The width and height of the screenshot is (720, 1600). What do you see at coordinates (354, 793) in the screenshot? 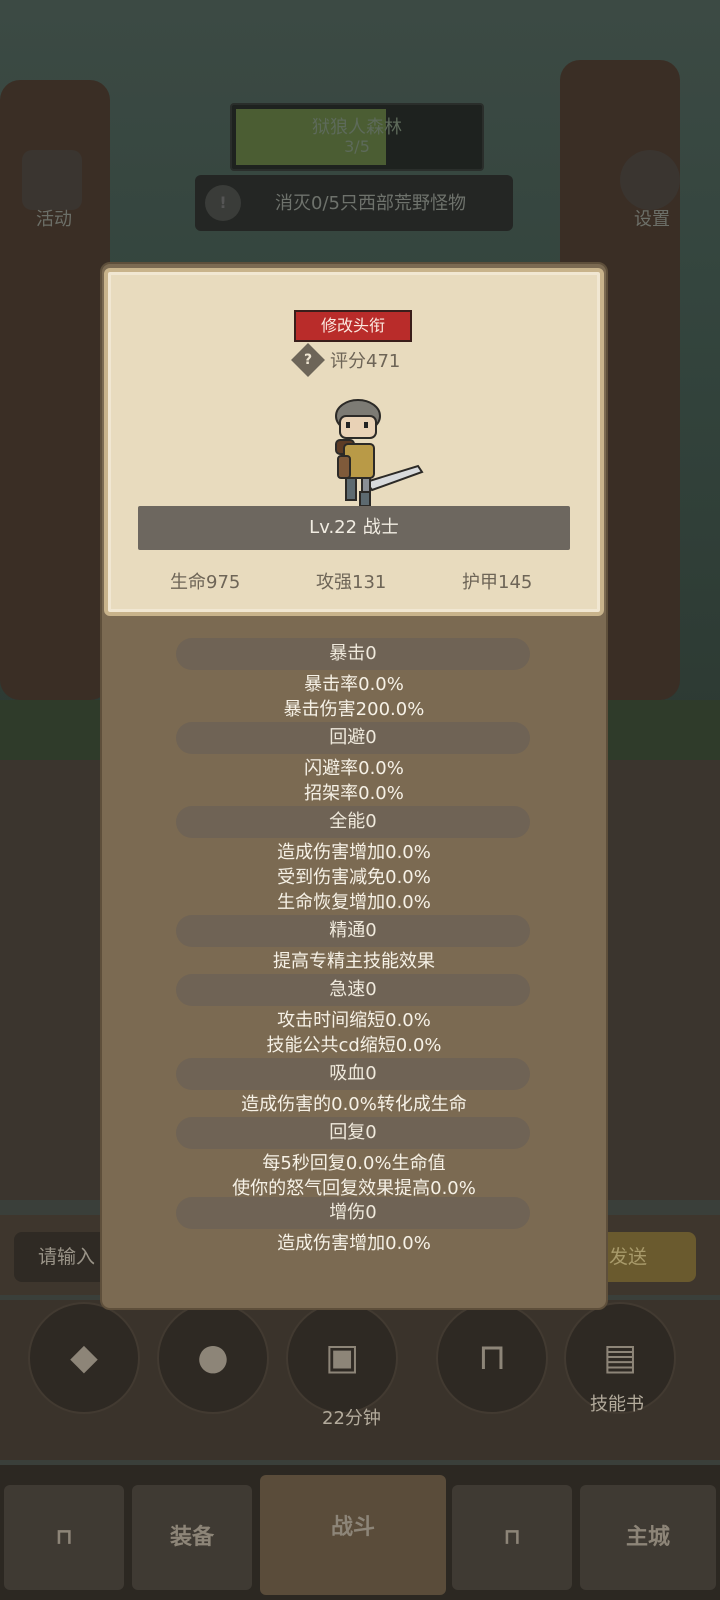
I see `attr-line: 招架率0.0%` at bounding box center [354, 793].